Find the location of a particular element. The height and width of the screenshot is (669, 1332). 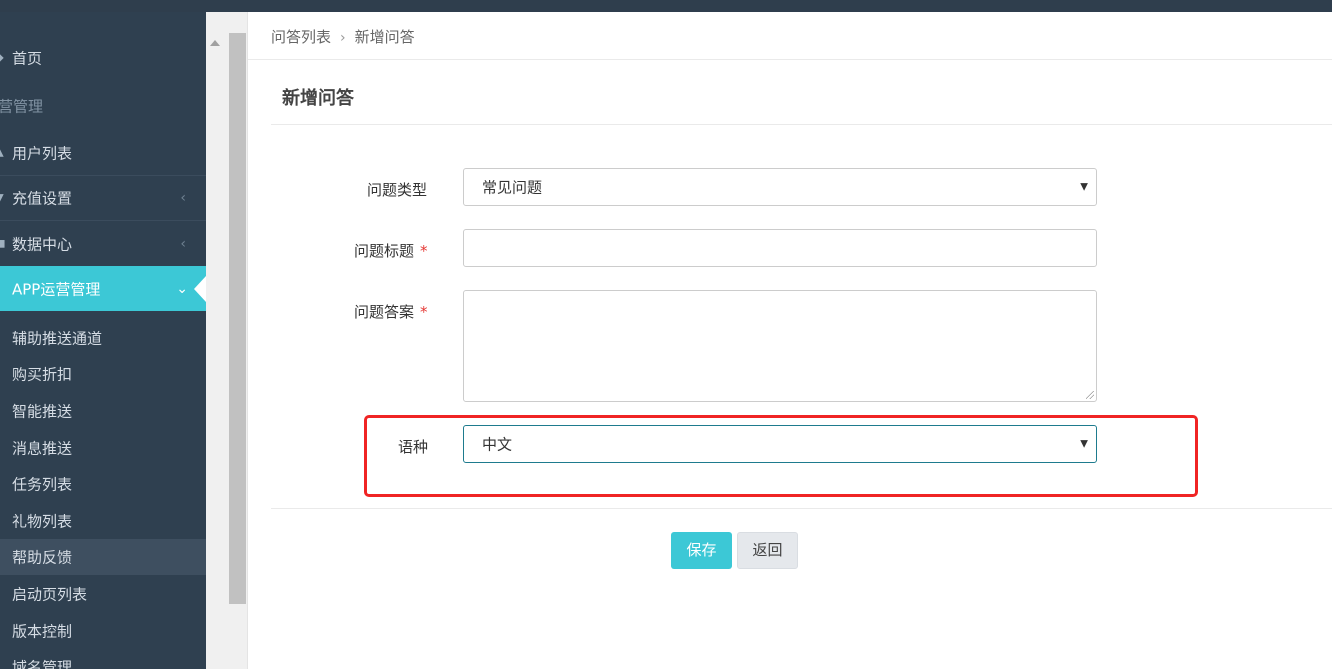

sidebar-item-app-ops: APP运营管理 ⌄ is located at coordinates (103, 288).